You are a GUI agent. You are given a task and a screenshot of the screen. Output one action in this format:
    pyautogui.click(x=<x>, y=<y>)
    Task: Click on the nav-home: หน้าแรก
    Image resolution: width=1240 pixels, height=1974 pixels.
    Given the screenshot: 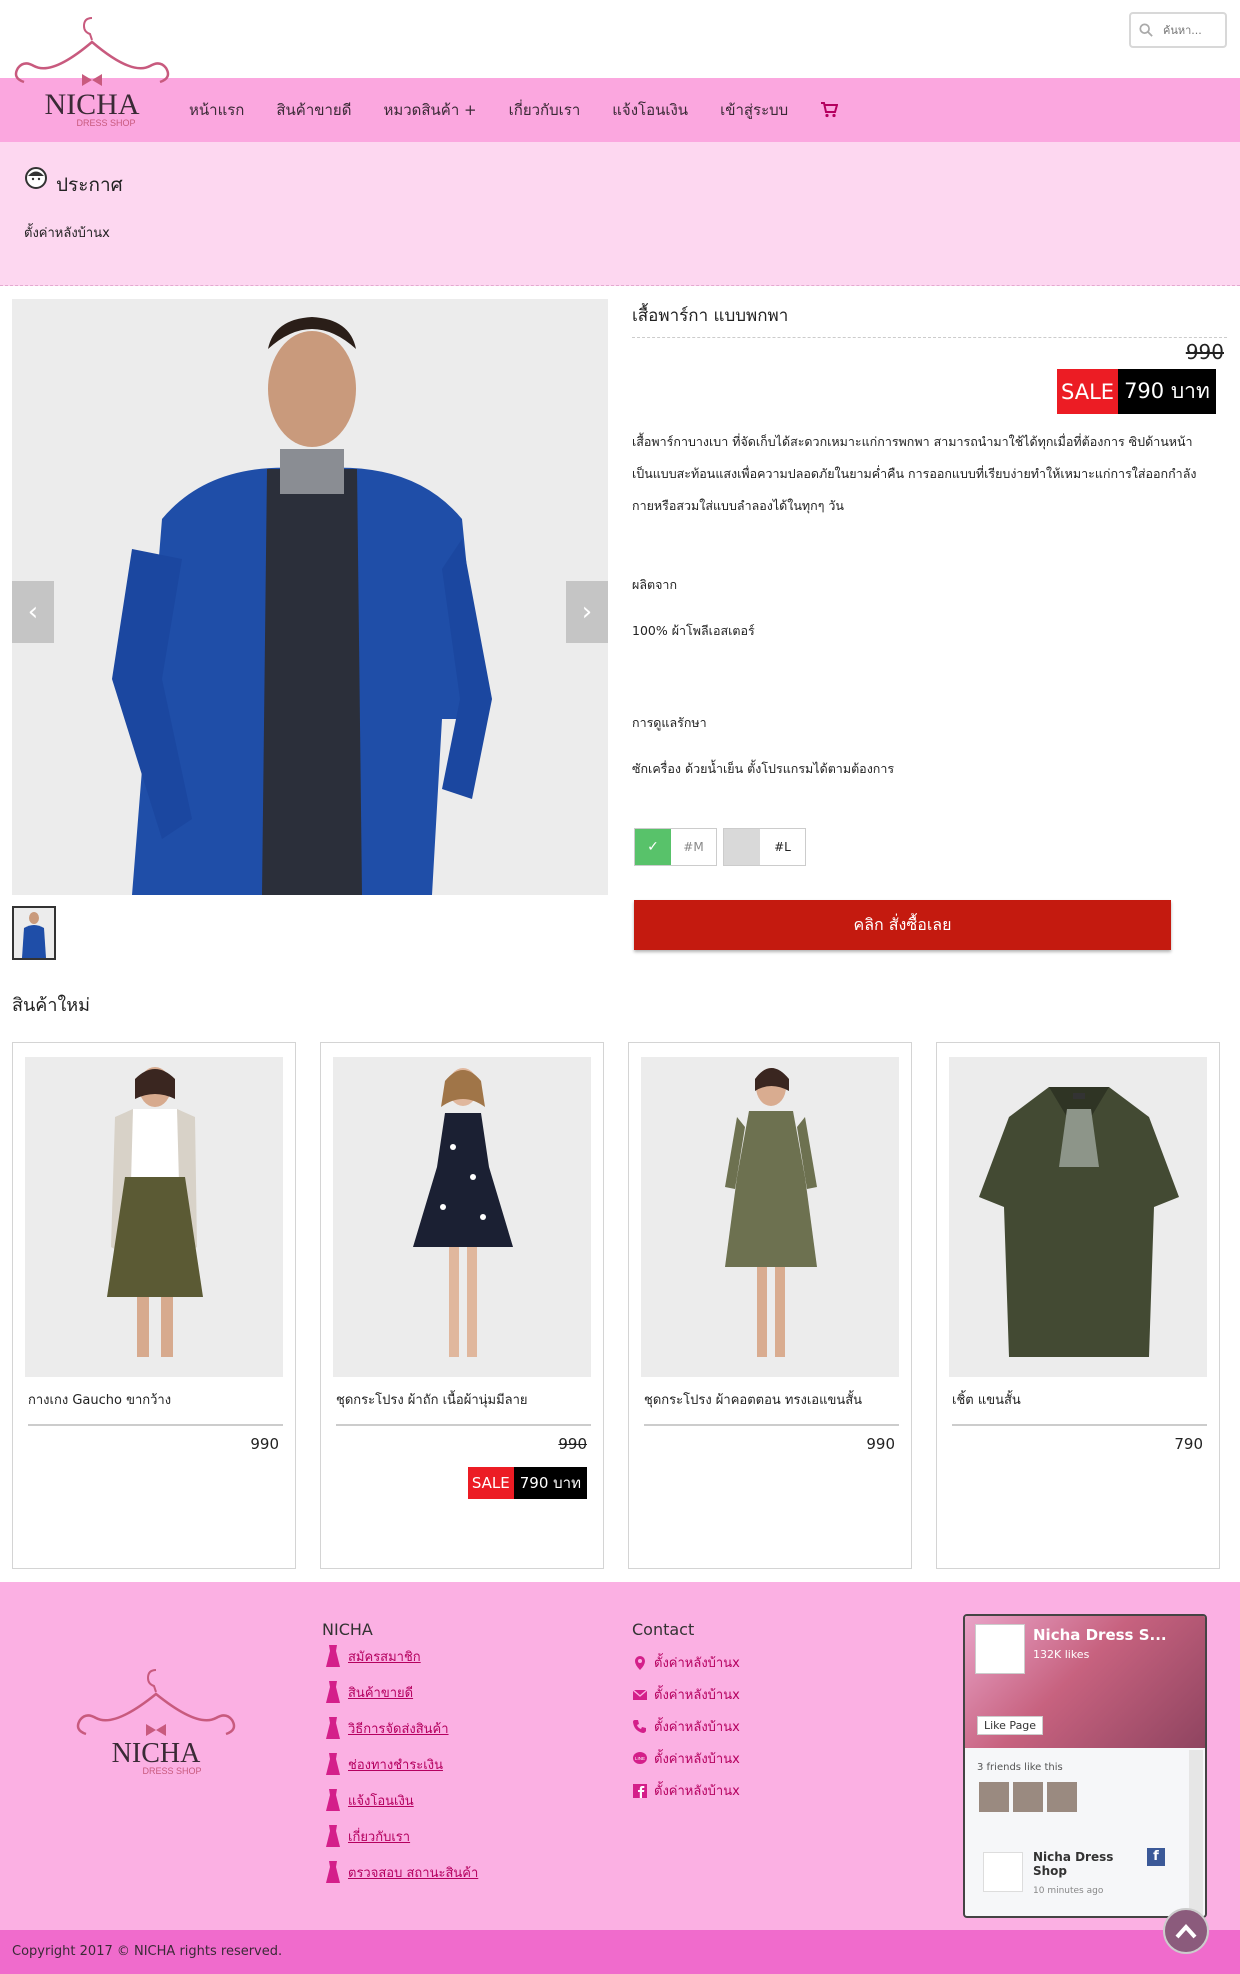 What is the action you would take?
    pyautogui.click(x=216, y=110)
    